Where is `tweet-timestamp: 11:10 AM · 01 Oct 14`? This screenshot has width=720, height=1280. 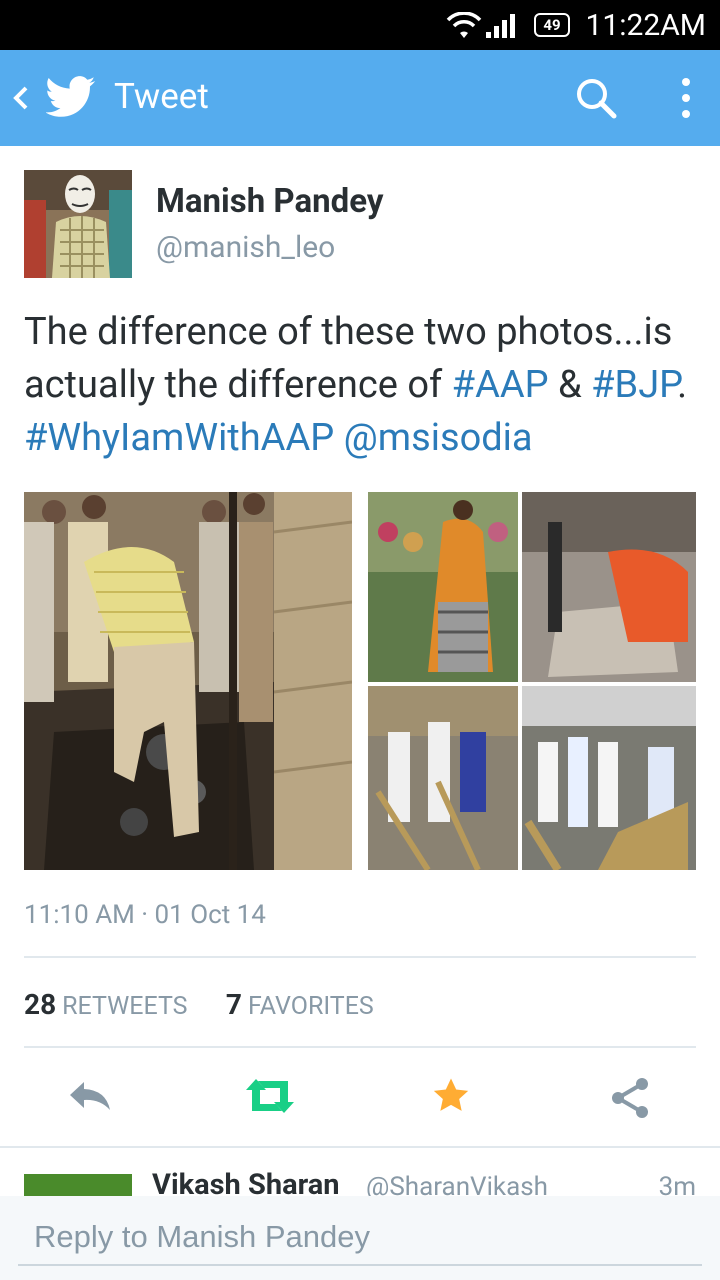
tweet-timestamp: 11:10 AM · 01 Oct 14 is located at coordinates (145, 915).